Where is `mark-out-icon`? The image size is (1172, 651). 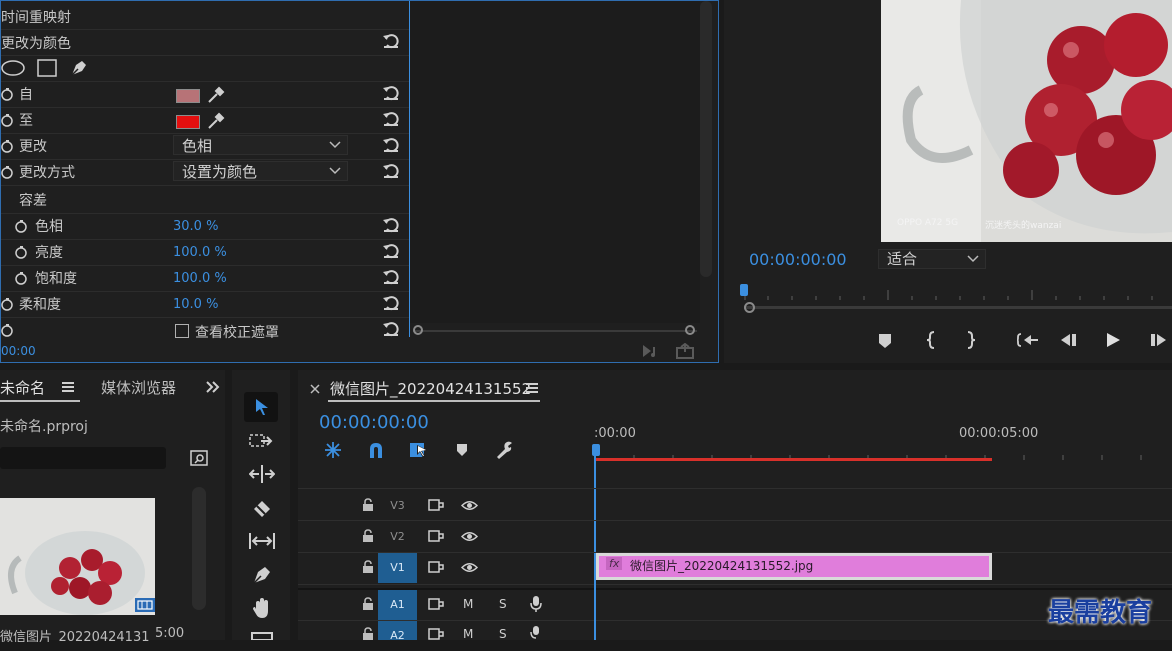
mark-out-icon is located at coordinates (971, 340).